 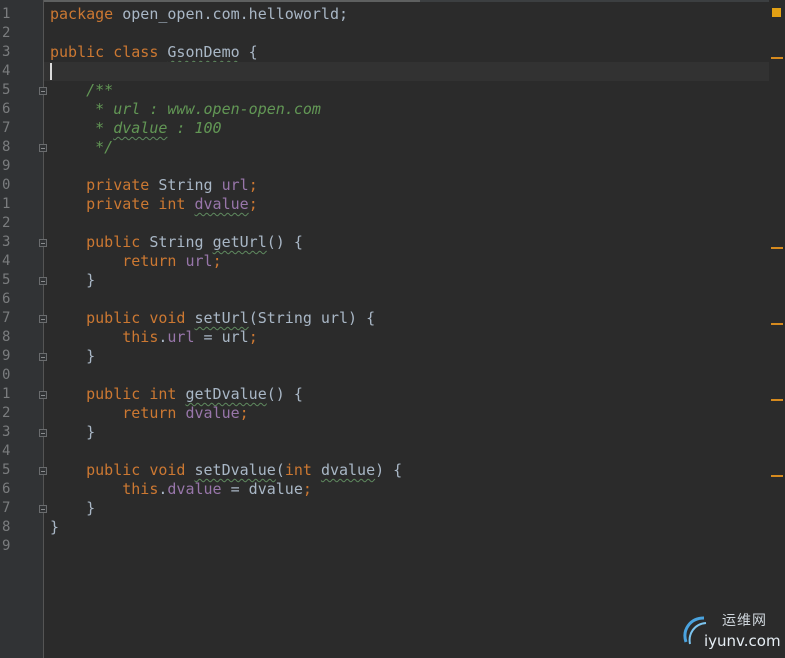 I want to click on code-line: /**, so click(x=409, y=90).